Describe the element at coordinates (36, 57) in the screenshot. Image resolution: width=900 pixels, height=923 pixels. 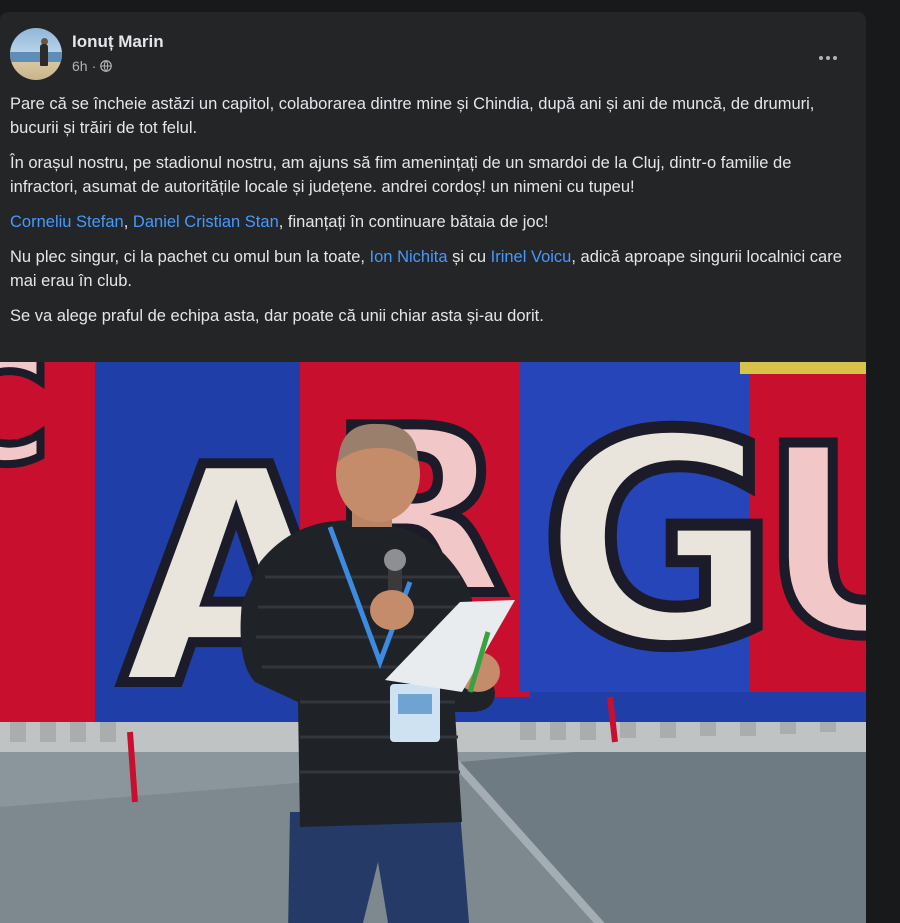
I see `avatar-sea` at that location.